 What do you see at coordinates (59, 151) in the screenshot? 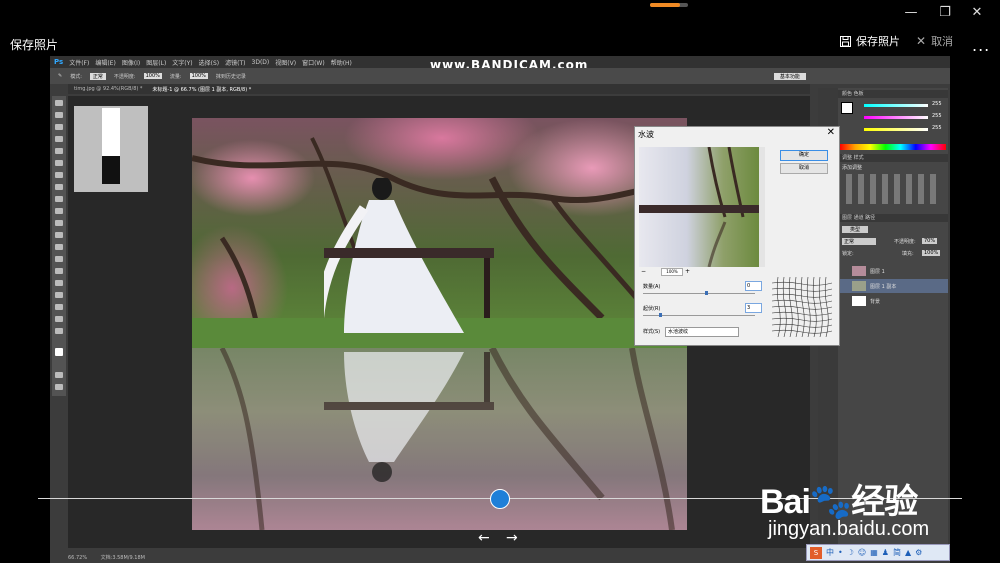
I see `crop-tool-icon` at bounding box center [59, 151].